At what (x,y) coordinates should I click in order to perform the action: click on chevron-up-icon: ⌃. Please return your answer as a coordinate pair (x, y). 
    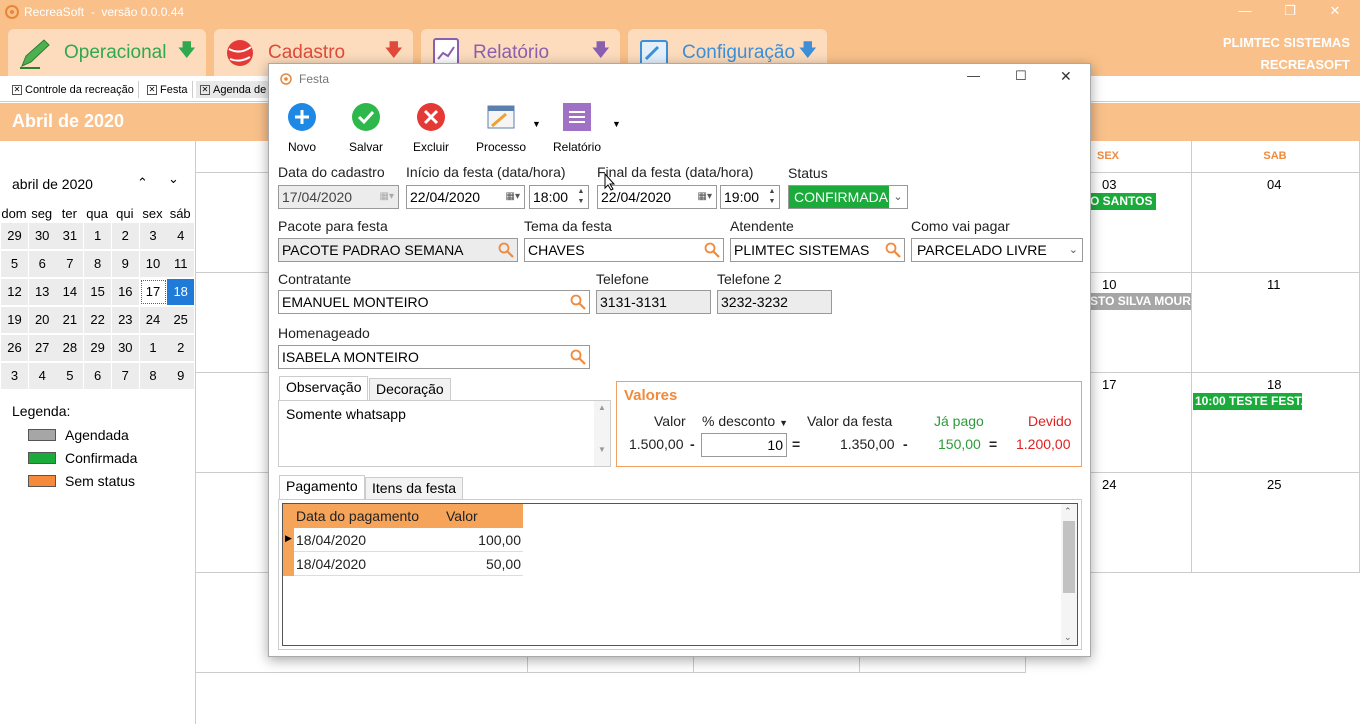
    Looking at the image, I should click on (1068, 511).